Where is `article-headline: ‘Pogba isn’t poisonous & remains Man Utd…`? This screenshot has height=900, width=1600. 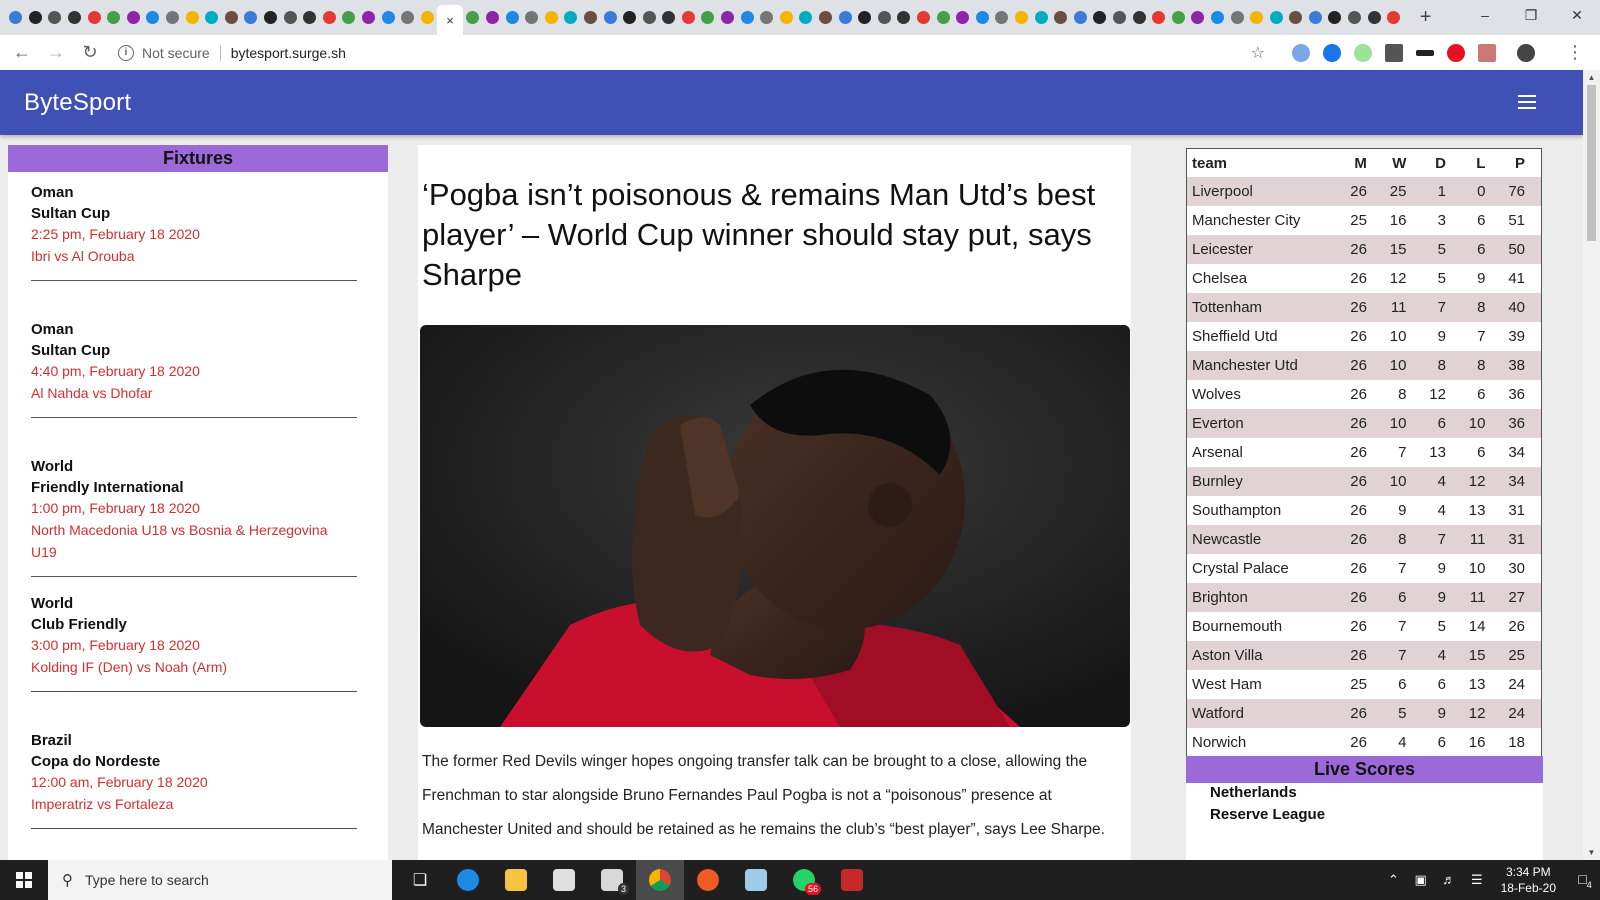 article-headline: ‘Pogba isn’t poisonous & remains Man Utd… is located at coordinates (774, 235).